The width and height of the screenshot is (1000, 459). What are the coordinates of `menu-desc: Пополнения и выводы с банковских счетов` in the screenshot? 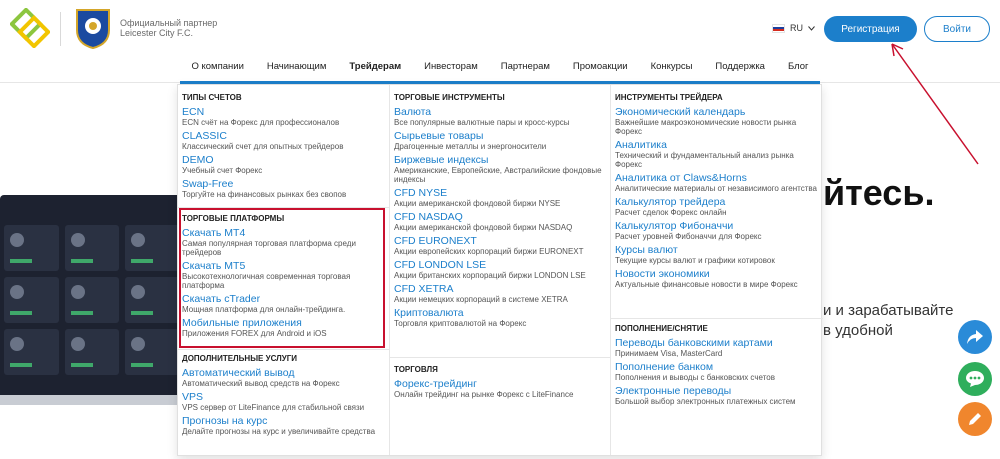 It's located at (695, 377).